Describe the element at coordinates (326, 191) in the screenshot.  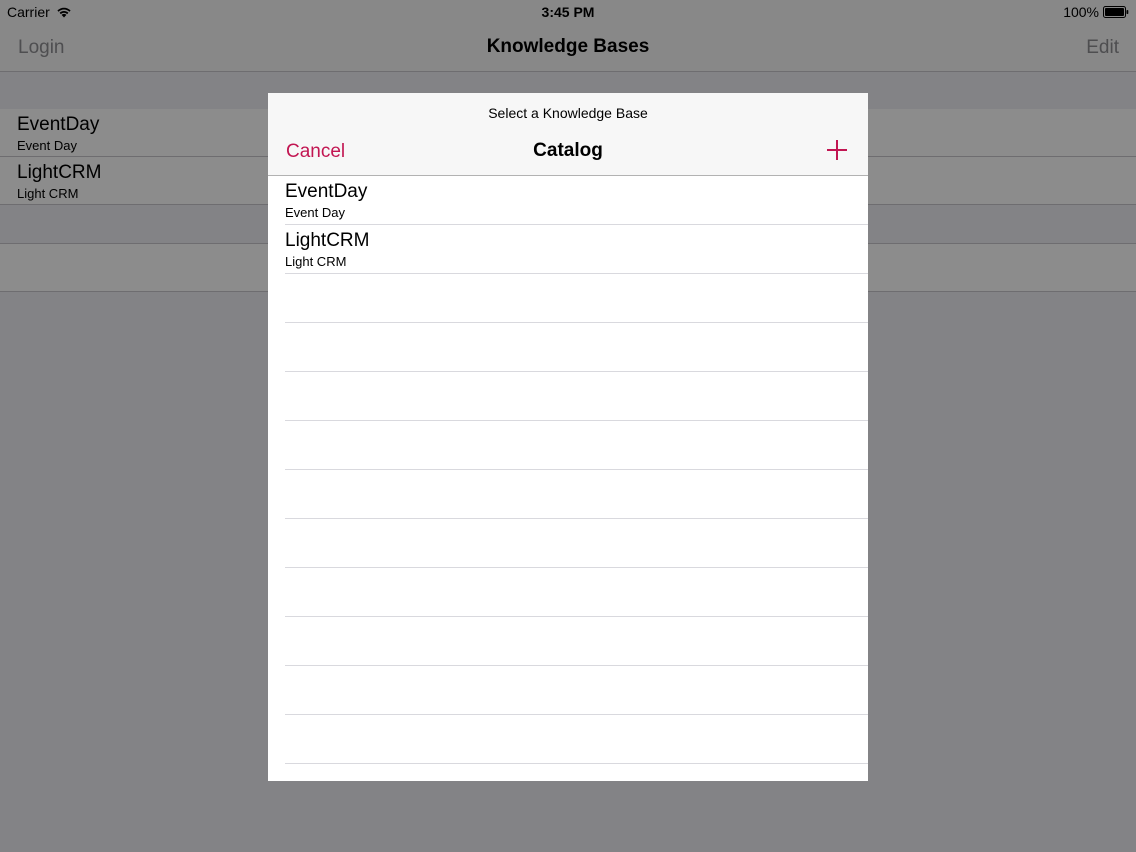
I see `catalog-item-title: EventDay` at that location.